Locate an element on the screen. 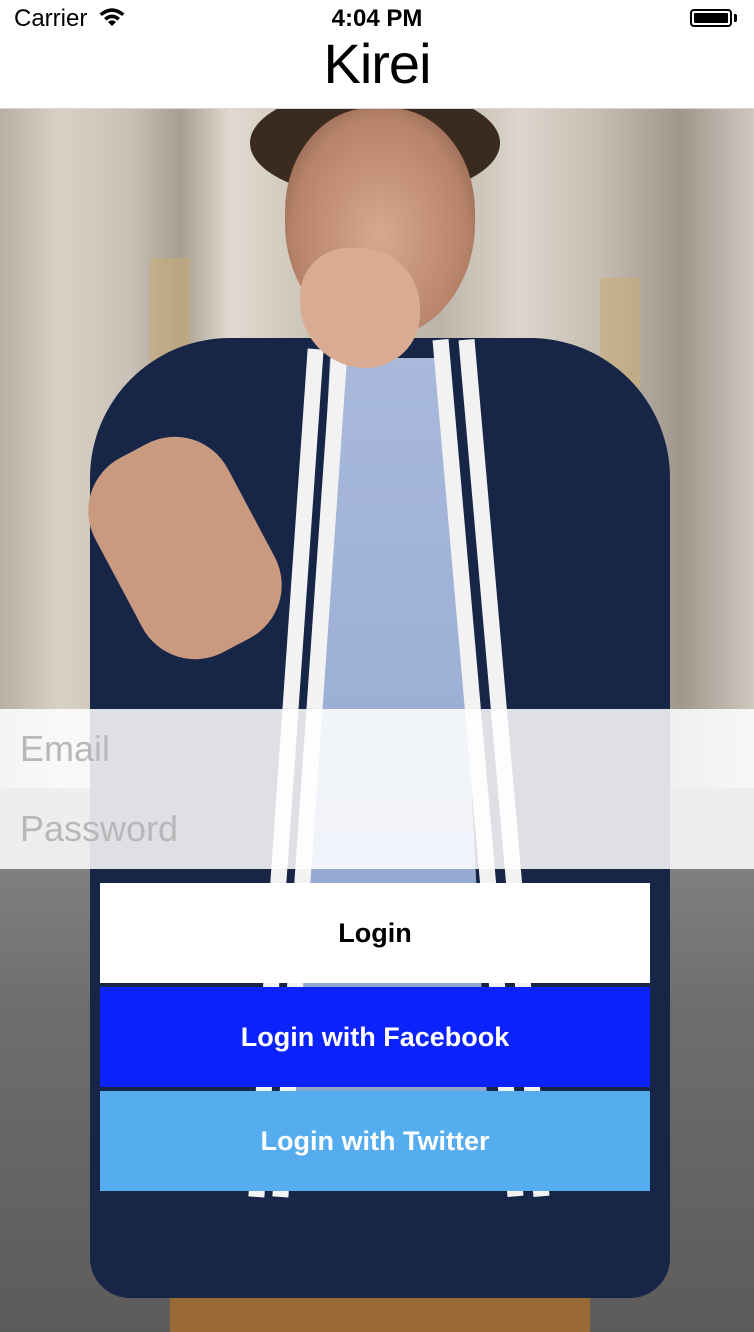 This screenshot has height=1332, width=754. battery-level is located at coordinates (711, 18).